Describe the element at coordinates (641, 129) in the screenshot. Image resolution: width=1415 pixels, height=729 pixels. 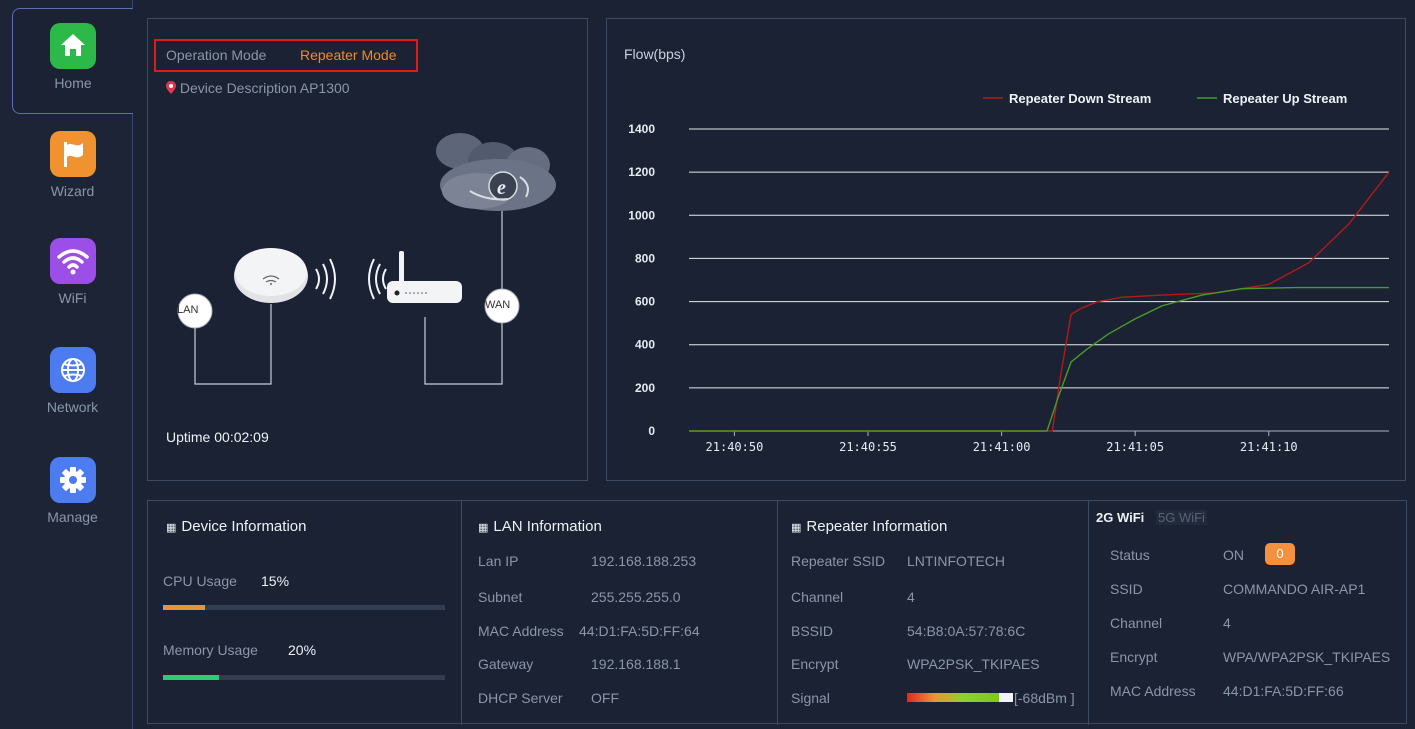
I see `y-tick-label: 1400` at that location.